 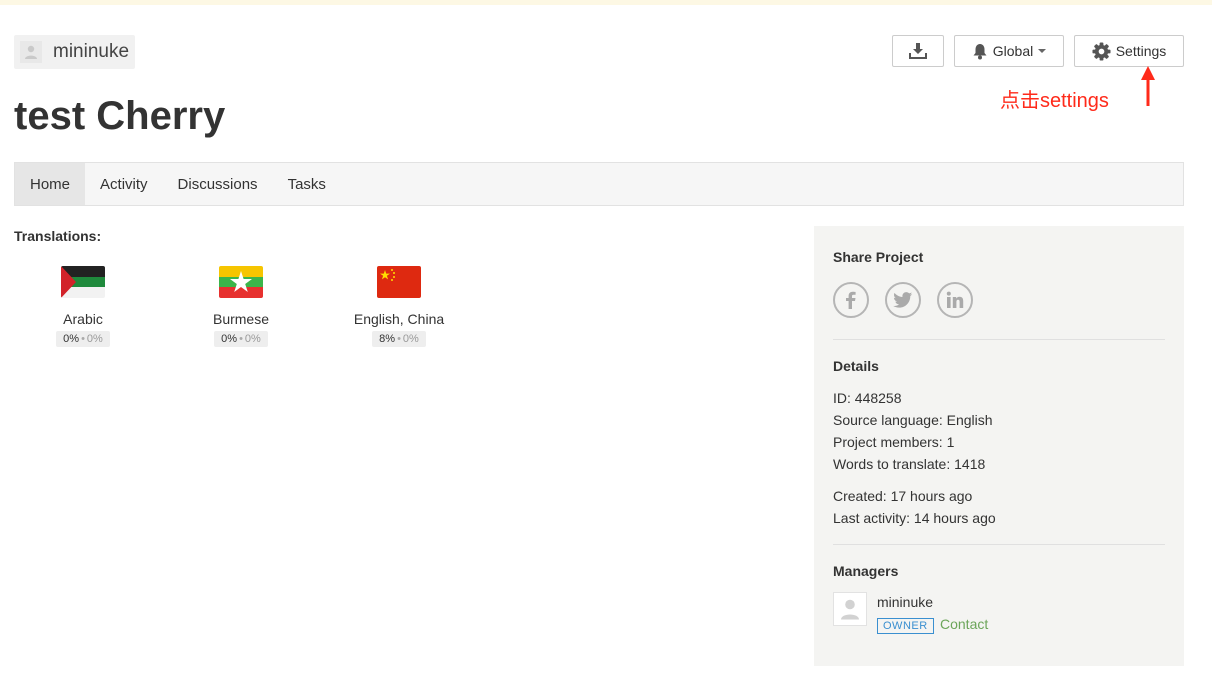 What do you see at coordinates (606, 2) in the screenshot?
I see `top-notice-bar` at bounding box center [606, 2].